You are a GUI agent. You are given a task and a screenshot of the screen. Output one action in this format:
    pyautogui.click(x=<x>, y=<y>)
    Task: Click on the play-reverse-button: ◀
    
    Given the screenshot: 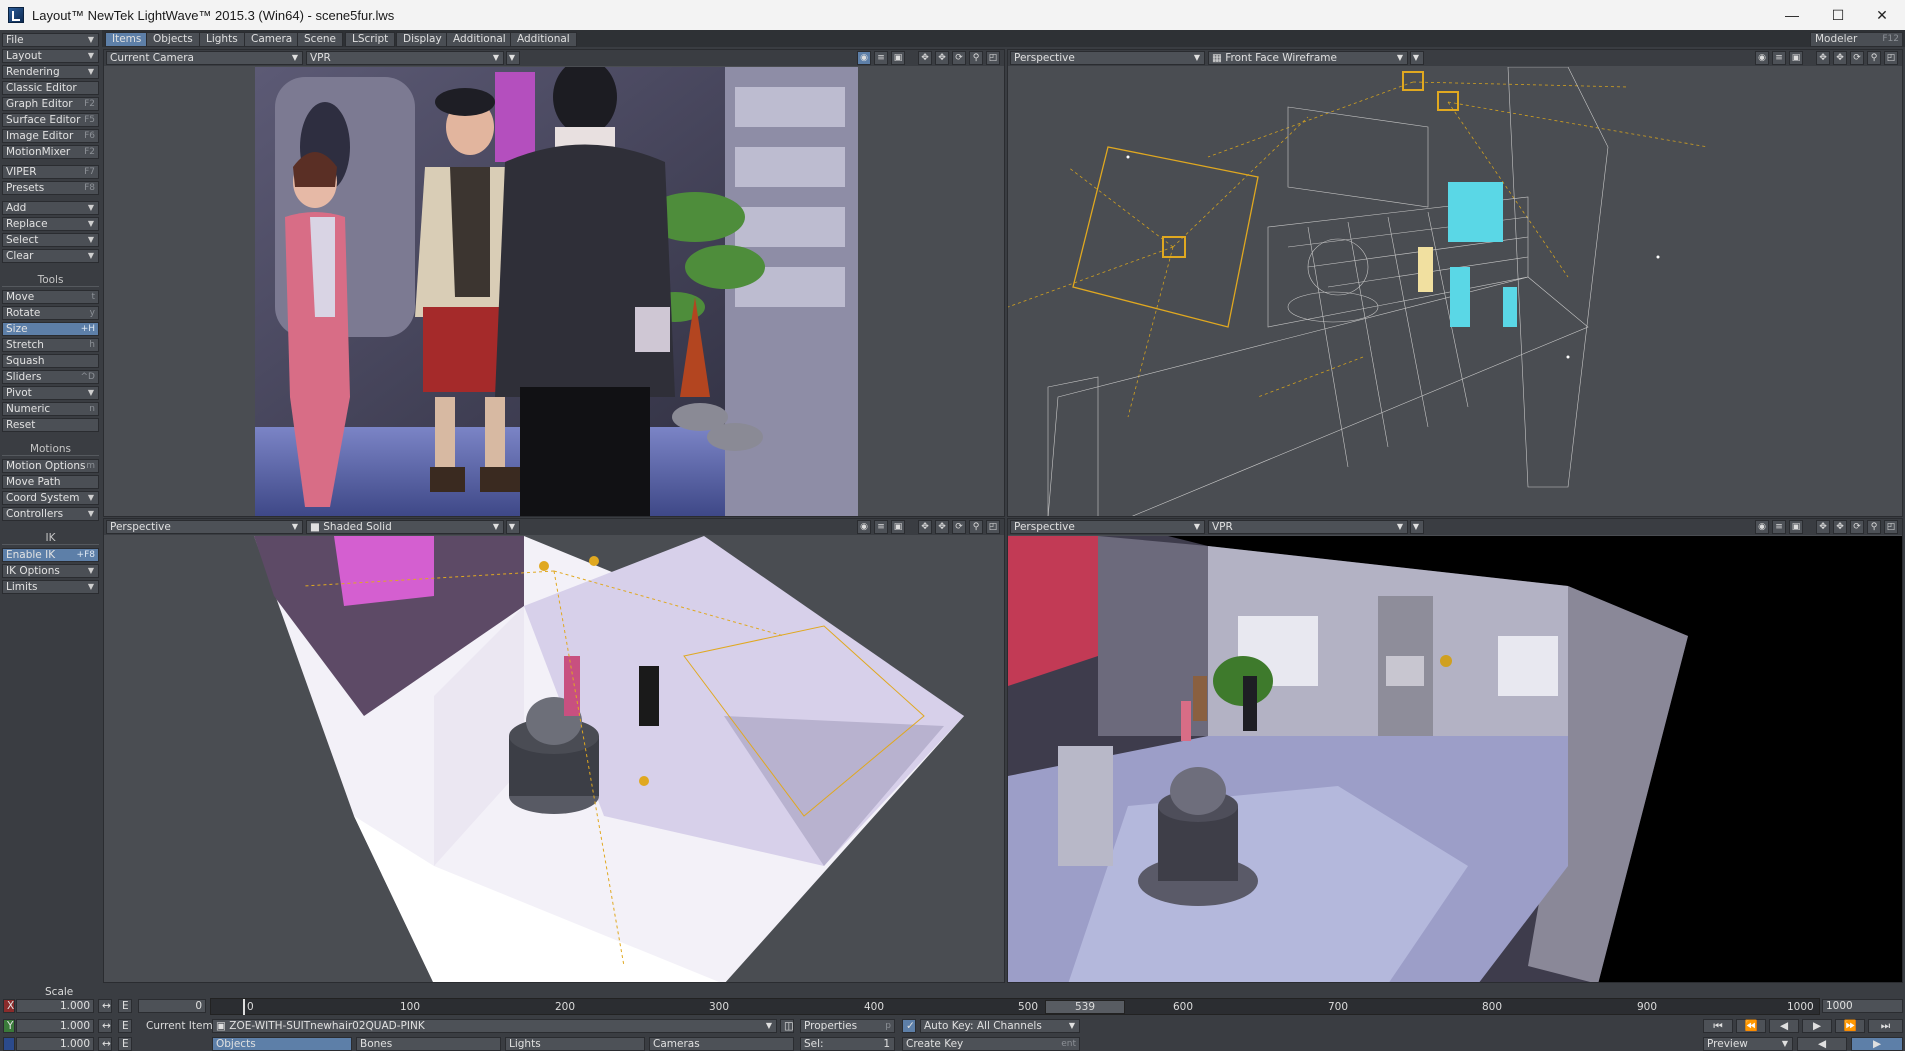 What is the action you would take?
    pyautogui.click(x=1822, y=1044)
    